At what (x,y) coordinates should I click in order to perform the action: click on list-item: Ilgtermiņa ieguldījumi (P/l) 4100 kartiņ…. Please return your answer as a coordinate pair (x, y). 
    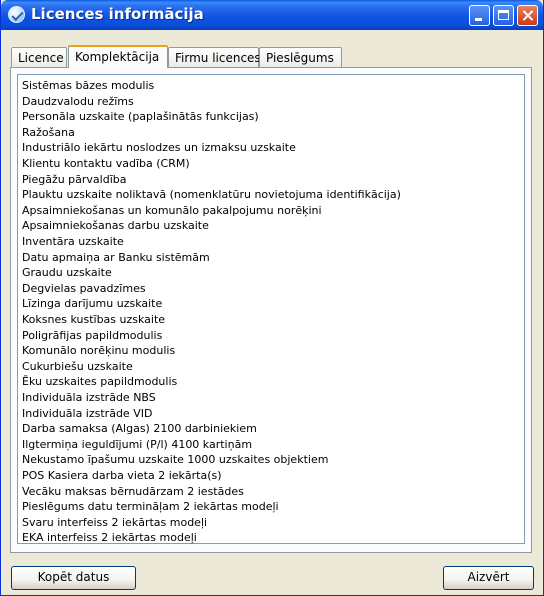
    Looking at the image, I should click on (137, 444).